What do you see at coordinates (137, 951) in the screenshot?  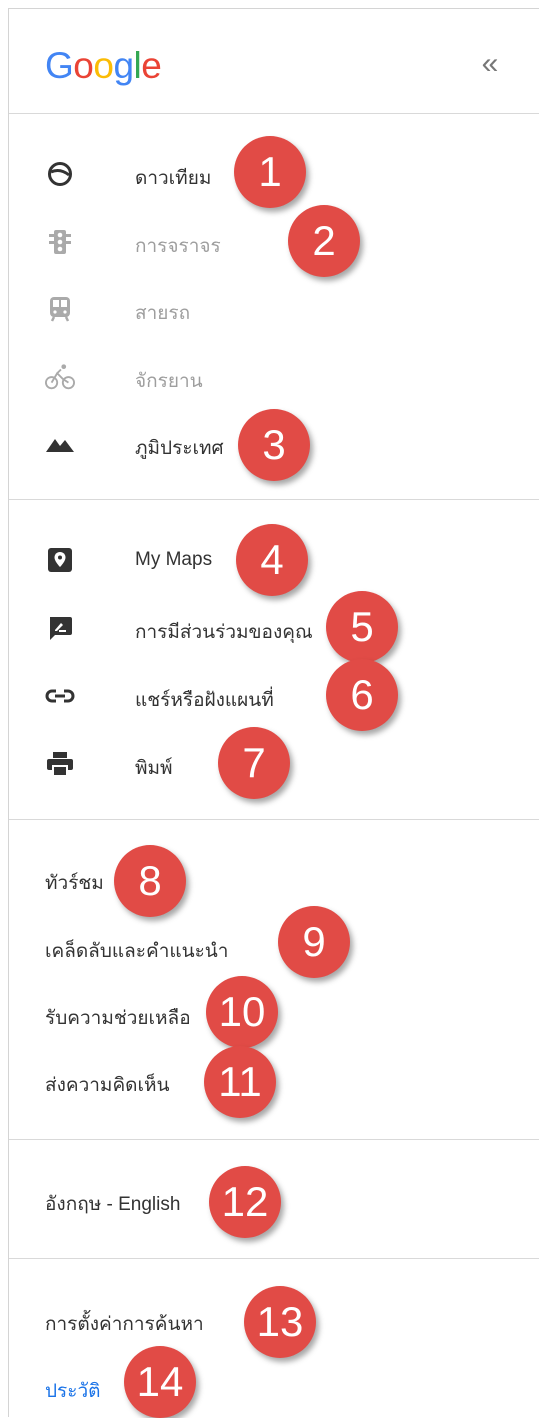 I see `menu-item-label: เคล็ดลับและคำแนะนำ` at bounding box center [137, 951].